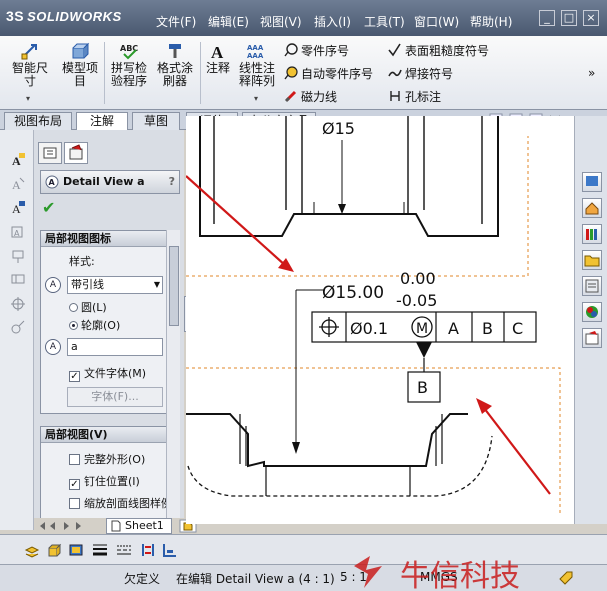 This screenshot has width=607, height=591. I want to click on hole-callout-icon, so click(18, 328).